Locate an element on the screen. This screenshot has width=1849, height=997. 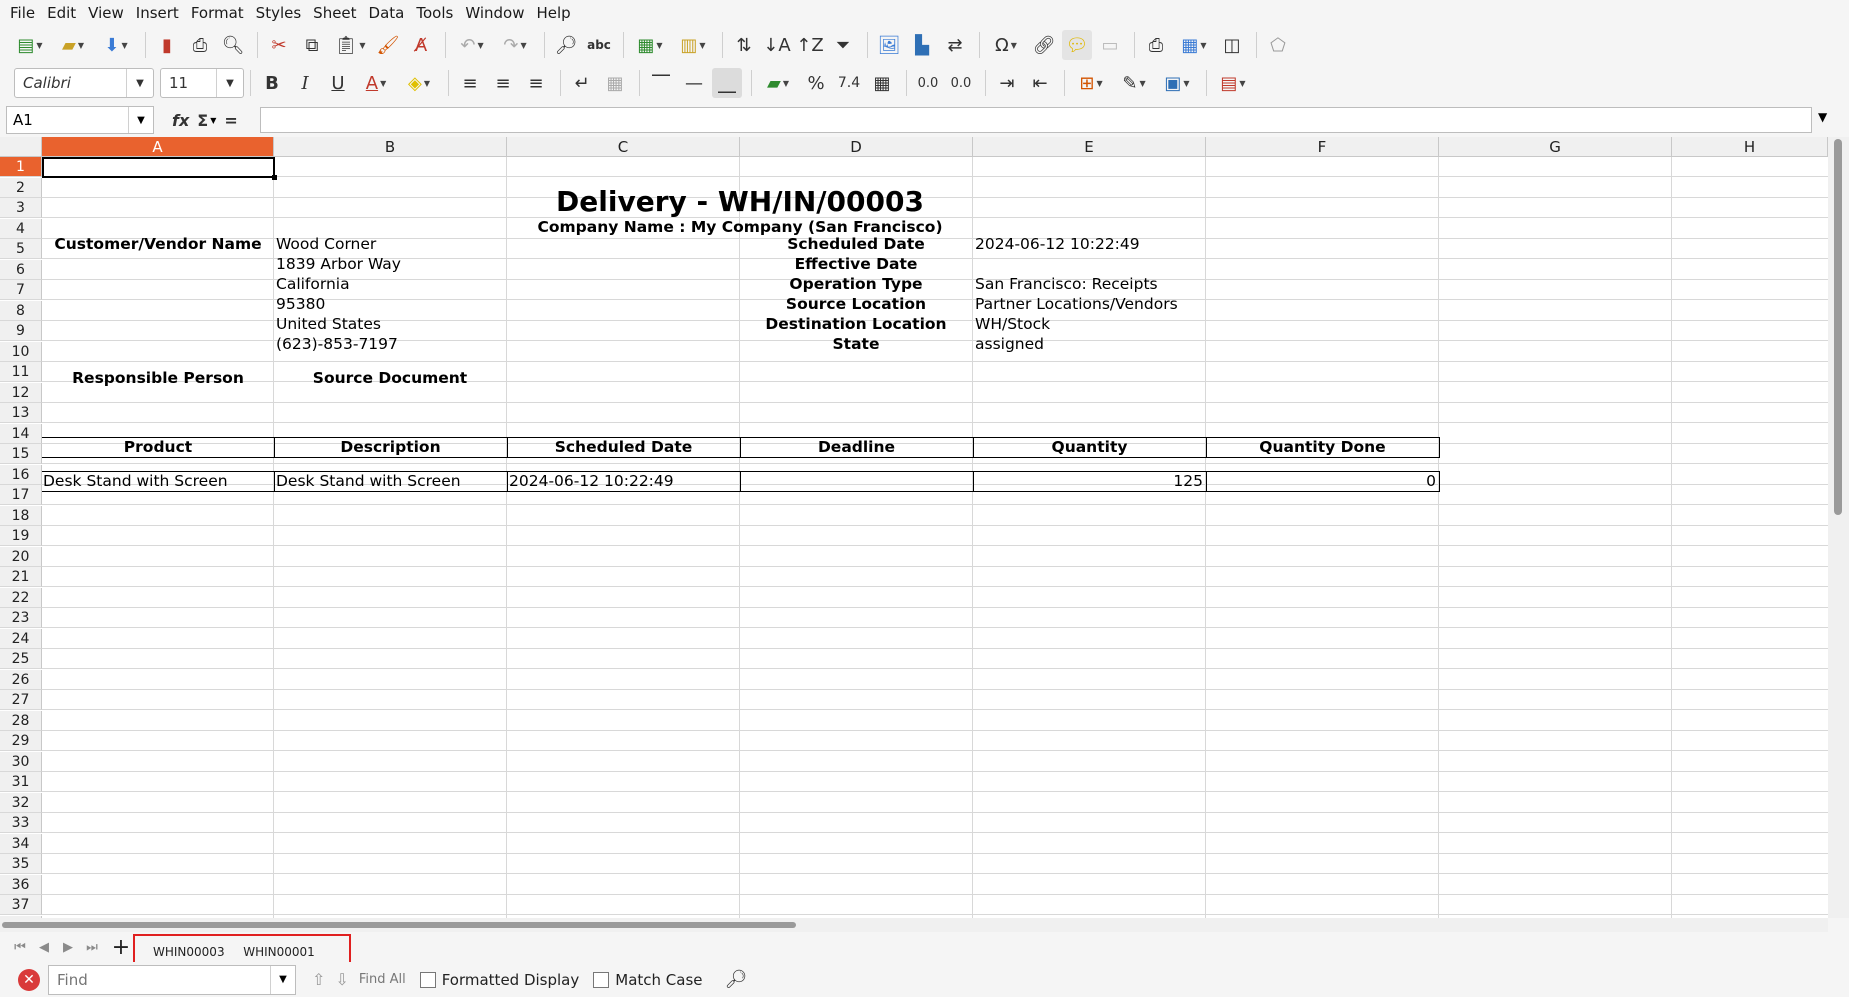
decrease-indent-icon: ⇤ is located at coordinates (1040, 83).